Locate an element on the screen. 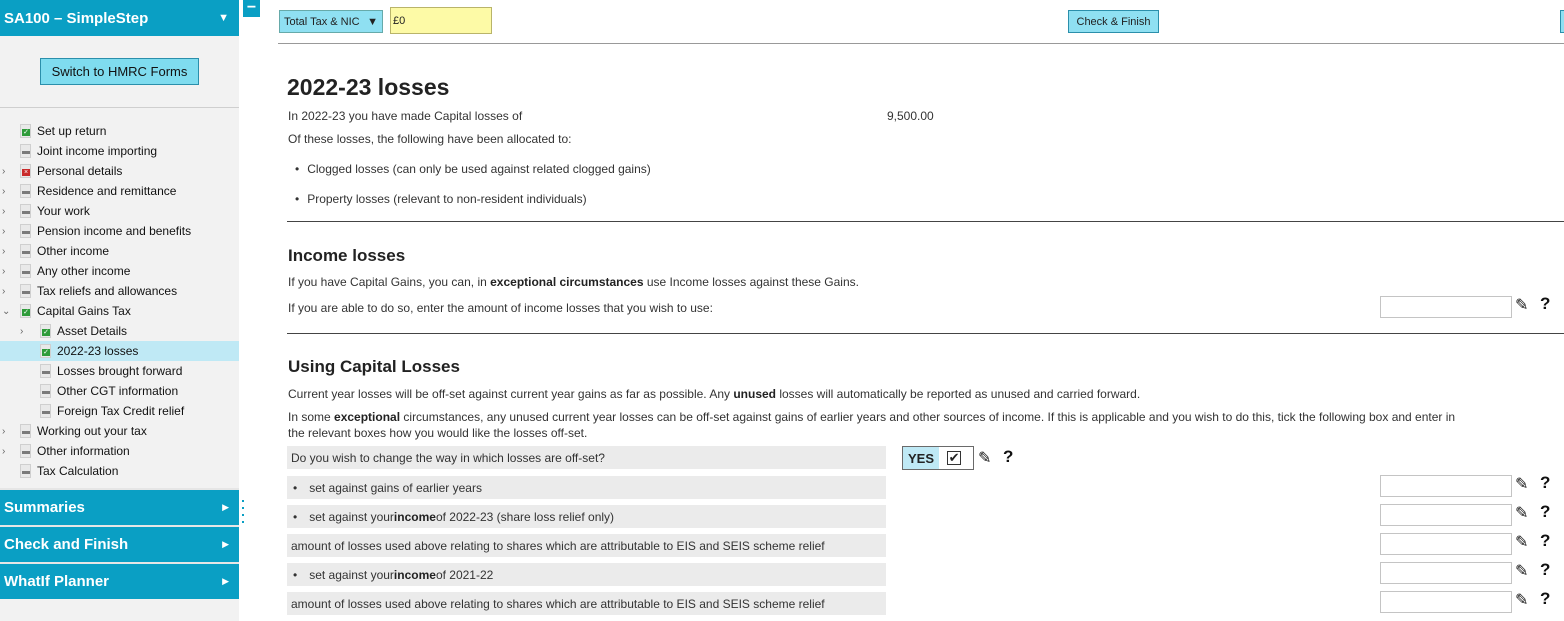  sidebar-item: ⌄ ✓ Capital Gains Tax is located at coordinates (119, 311).